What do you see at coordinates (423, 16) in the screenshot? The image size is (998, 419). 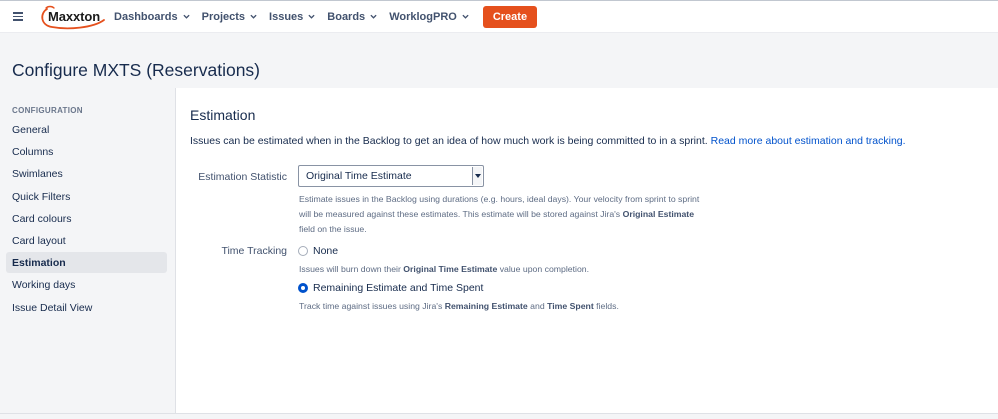 I see `nav-label: WorklogPRO` at bounding box center [423, 16].